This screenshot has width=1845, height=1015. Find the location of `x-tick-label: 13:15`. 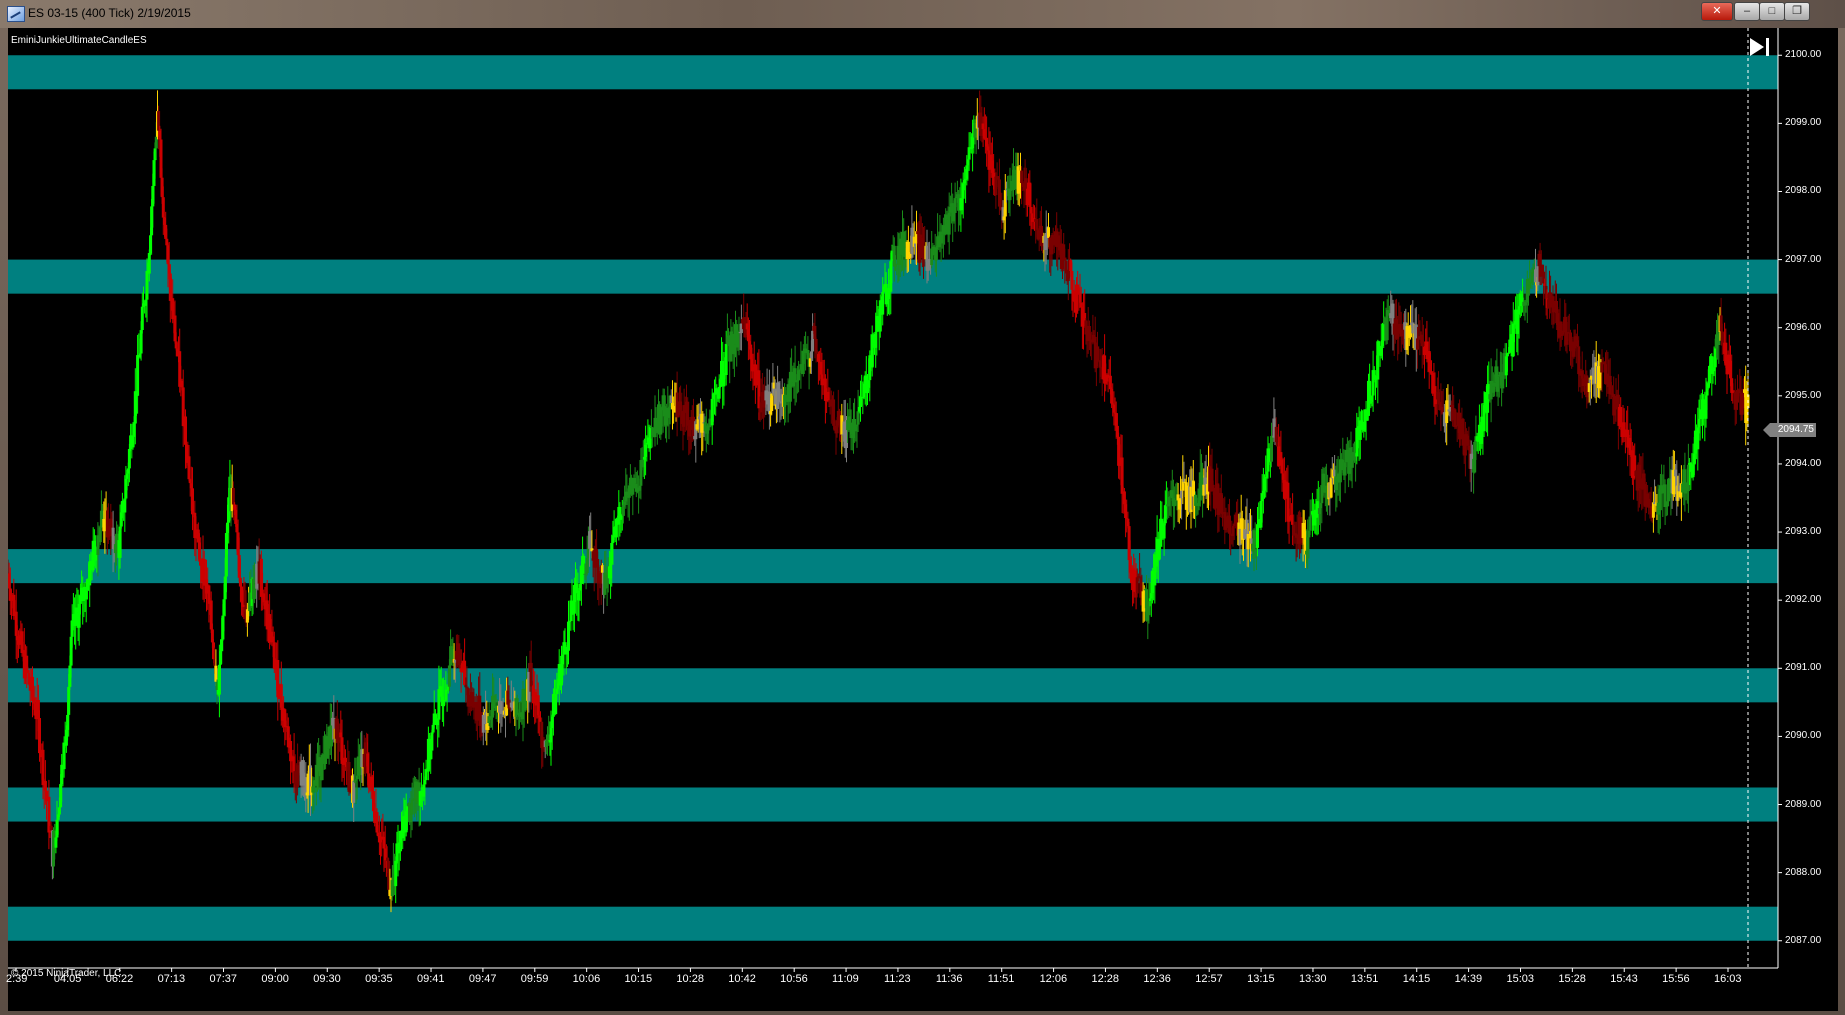

x-tick-label: 13:15 is located at coordinates (1261, 979).